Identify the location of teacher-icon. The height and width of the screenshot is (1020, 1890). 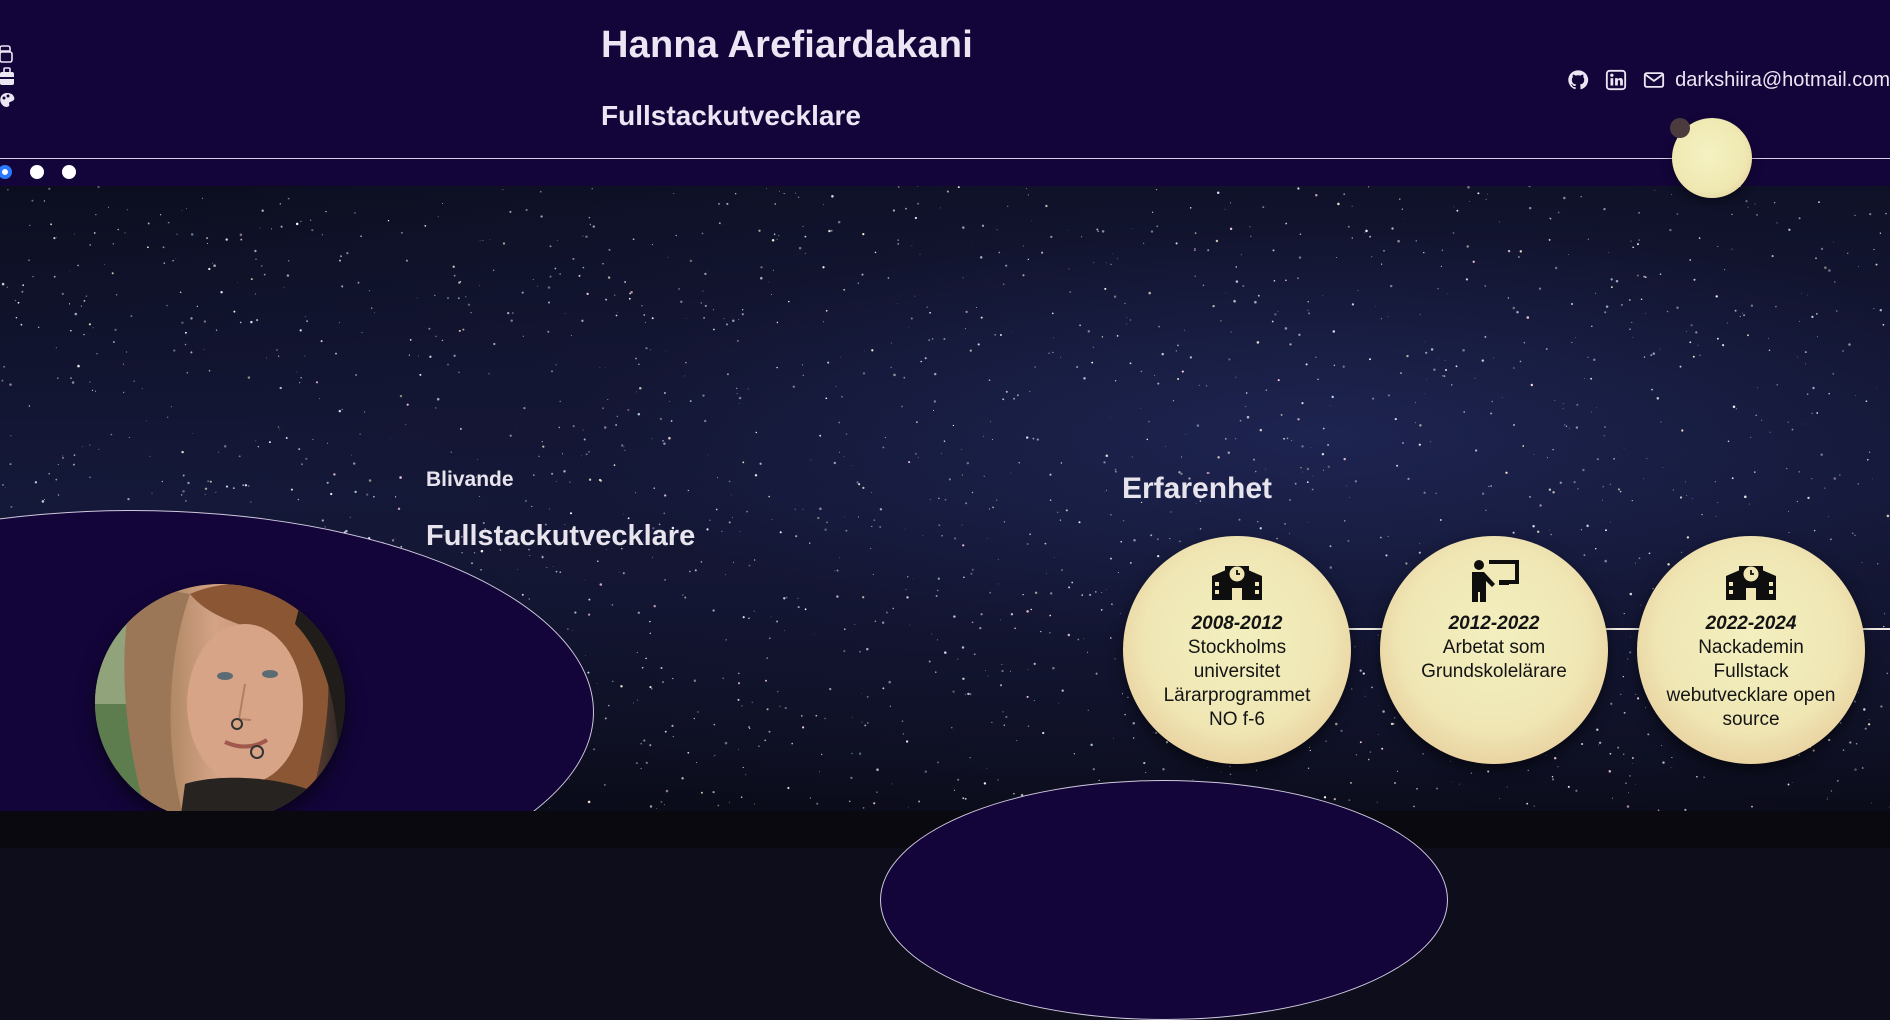
(1494, 580).